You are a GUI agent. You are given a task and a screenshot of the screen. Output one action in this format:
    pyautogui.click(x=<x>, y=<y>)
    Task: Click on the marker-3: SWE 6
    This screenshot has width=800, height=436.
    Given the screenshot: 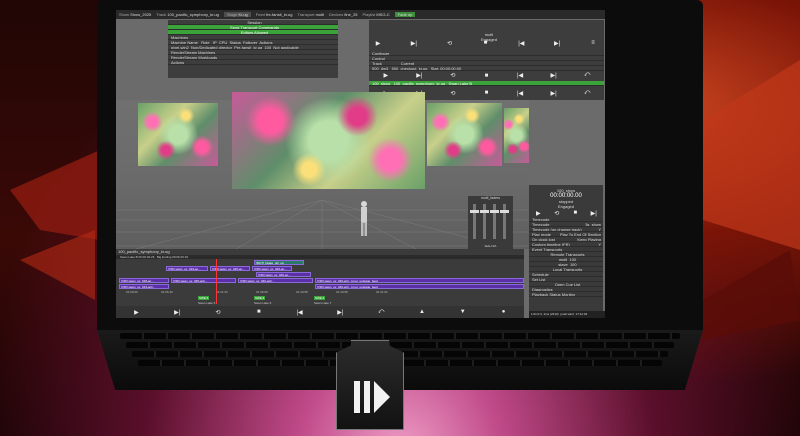 What is the action you would take?
    pyautogui.click(x=320, y=298)
    